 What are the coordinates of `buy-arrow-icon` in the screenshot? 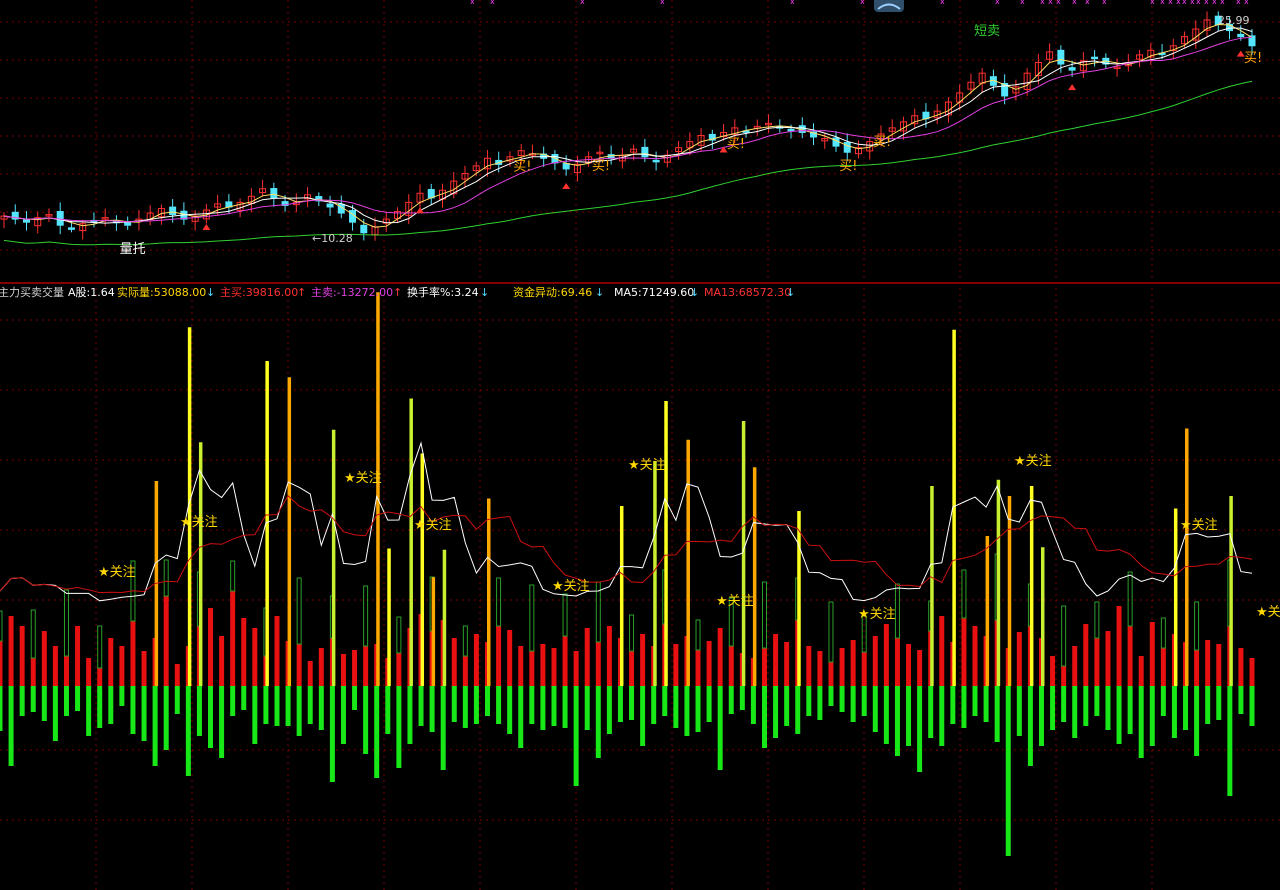 It's located at (206, 226).